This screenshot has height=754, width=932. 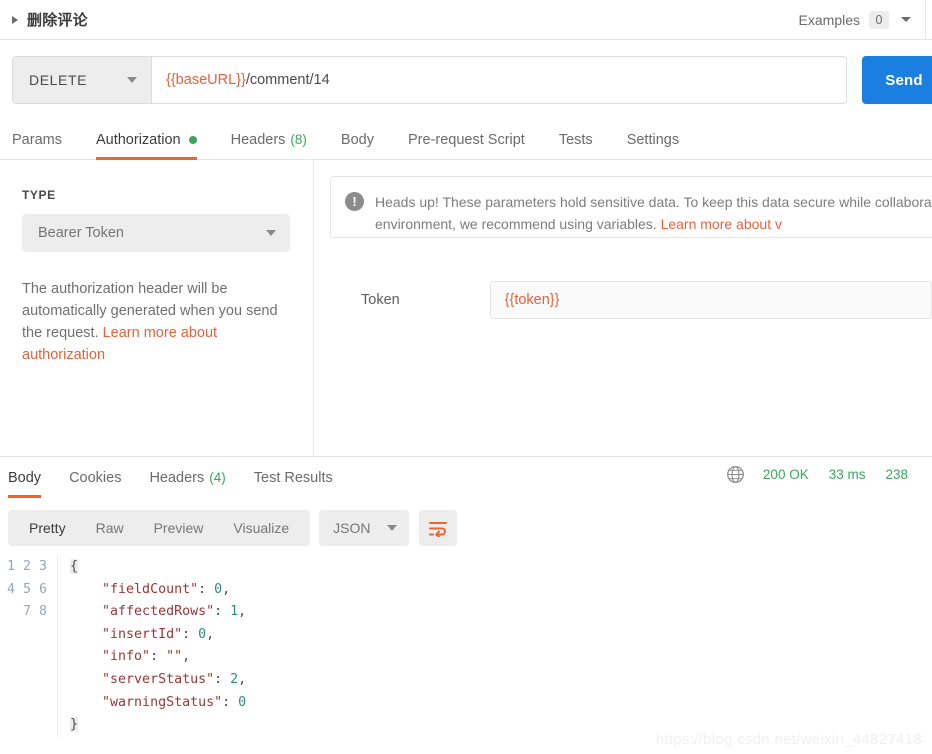 What do you see at coordinates (352, 528) in the screenshot?
I see `language-value: JSON` at bounding box center [352, 528].